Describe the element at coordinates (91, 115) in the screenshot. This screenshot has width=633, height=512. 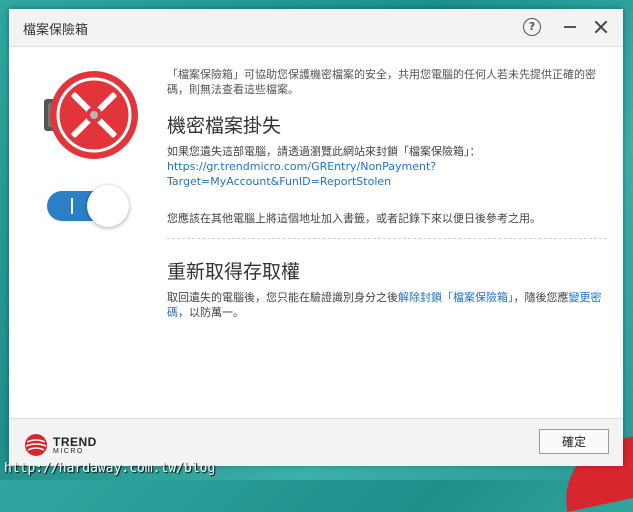
I see `vault-locked-icon` at that location.